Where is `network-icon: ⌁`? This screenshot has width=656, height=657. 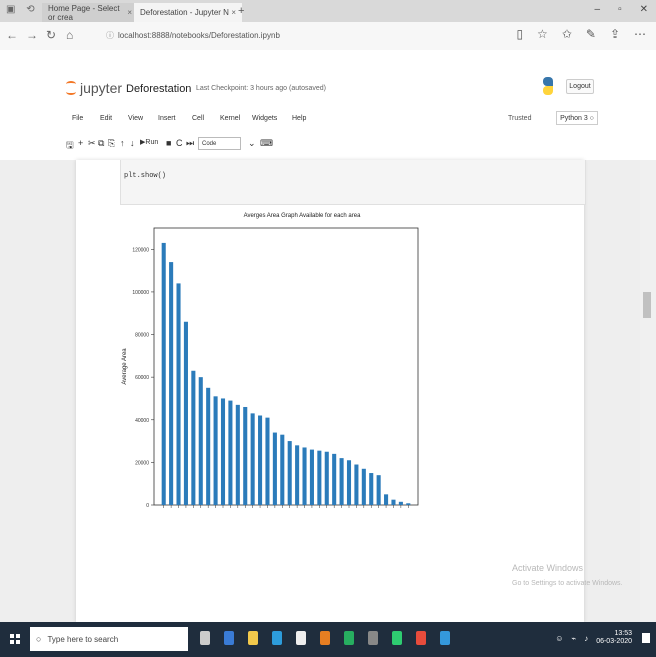 network-icon: ⌁ is located at coordinates (573, 638).